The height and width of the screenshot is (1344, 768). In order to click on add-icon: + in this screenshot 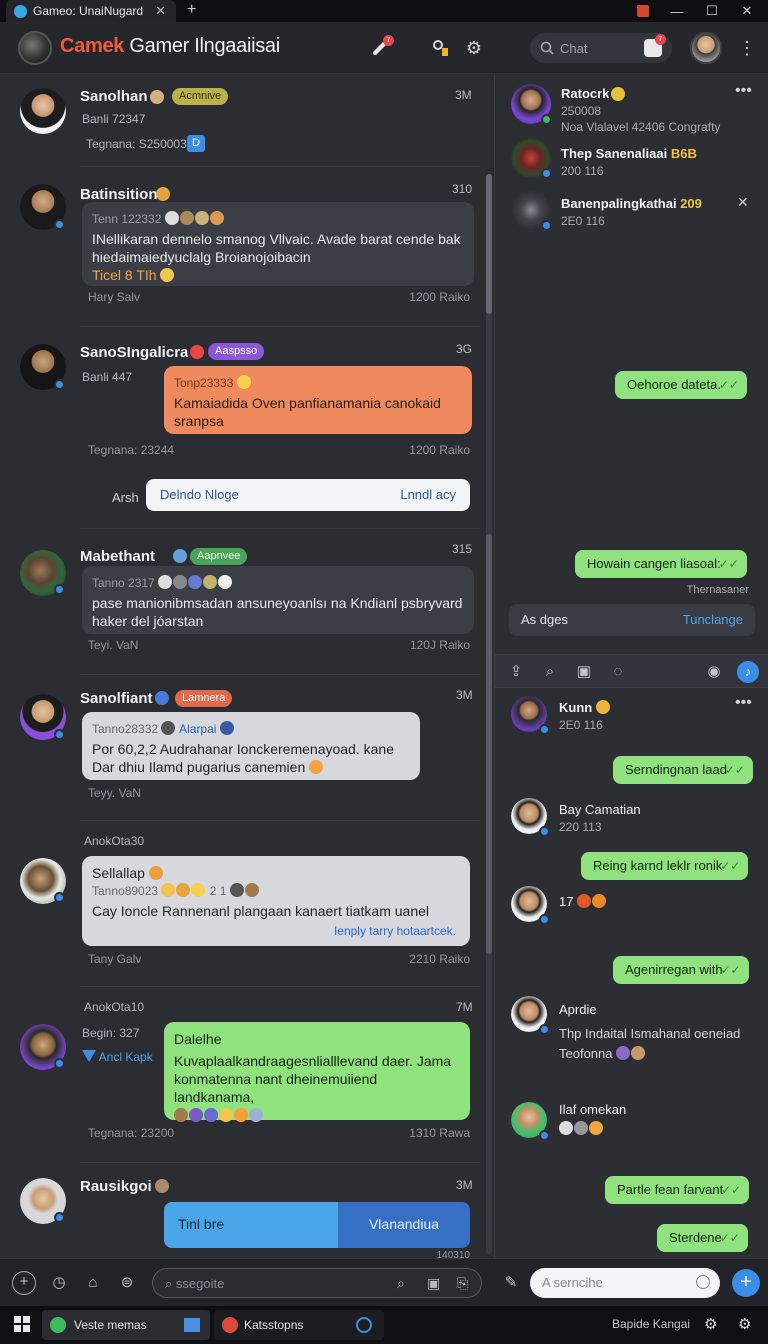, I will do `click(24, 1283)`.